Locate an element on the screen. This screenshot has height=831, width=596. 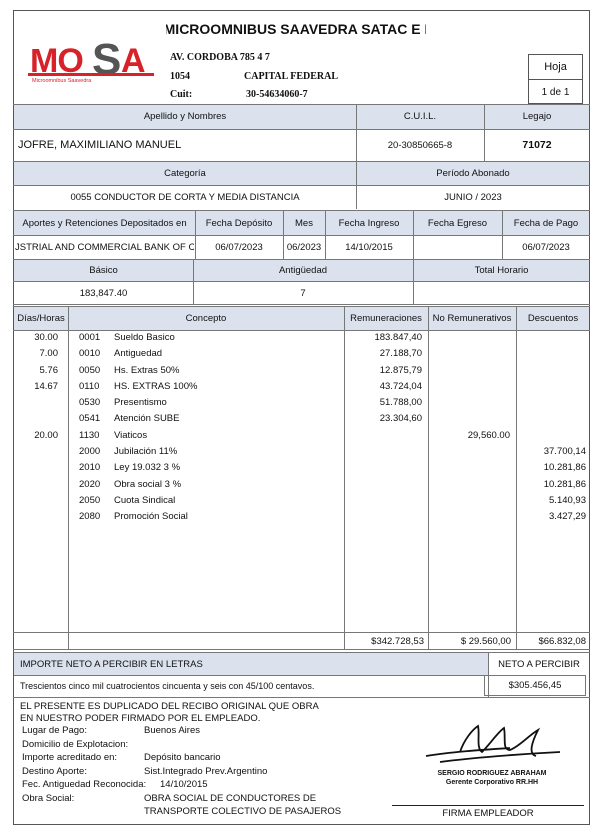
item-code: 2000 is located at coordinates (90, 452).